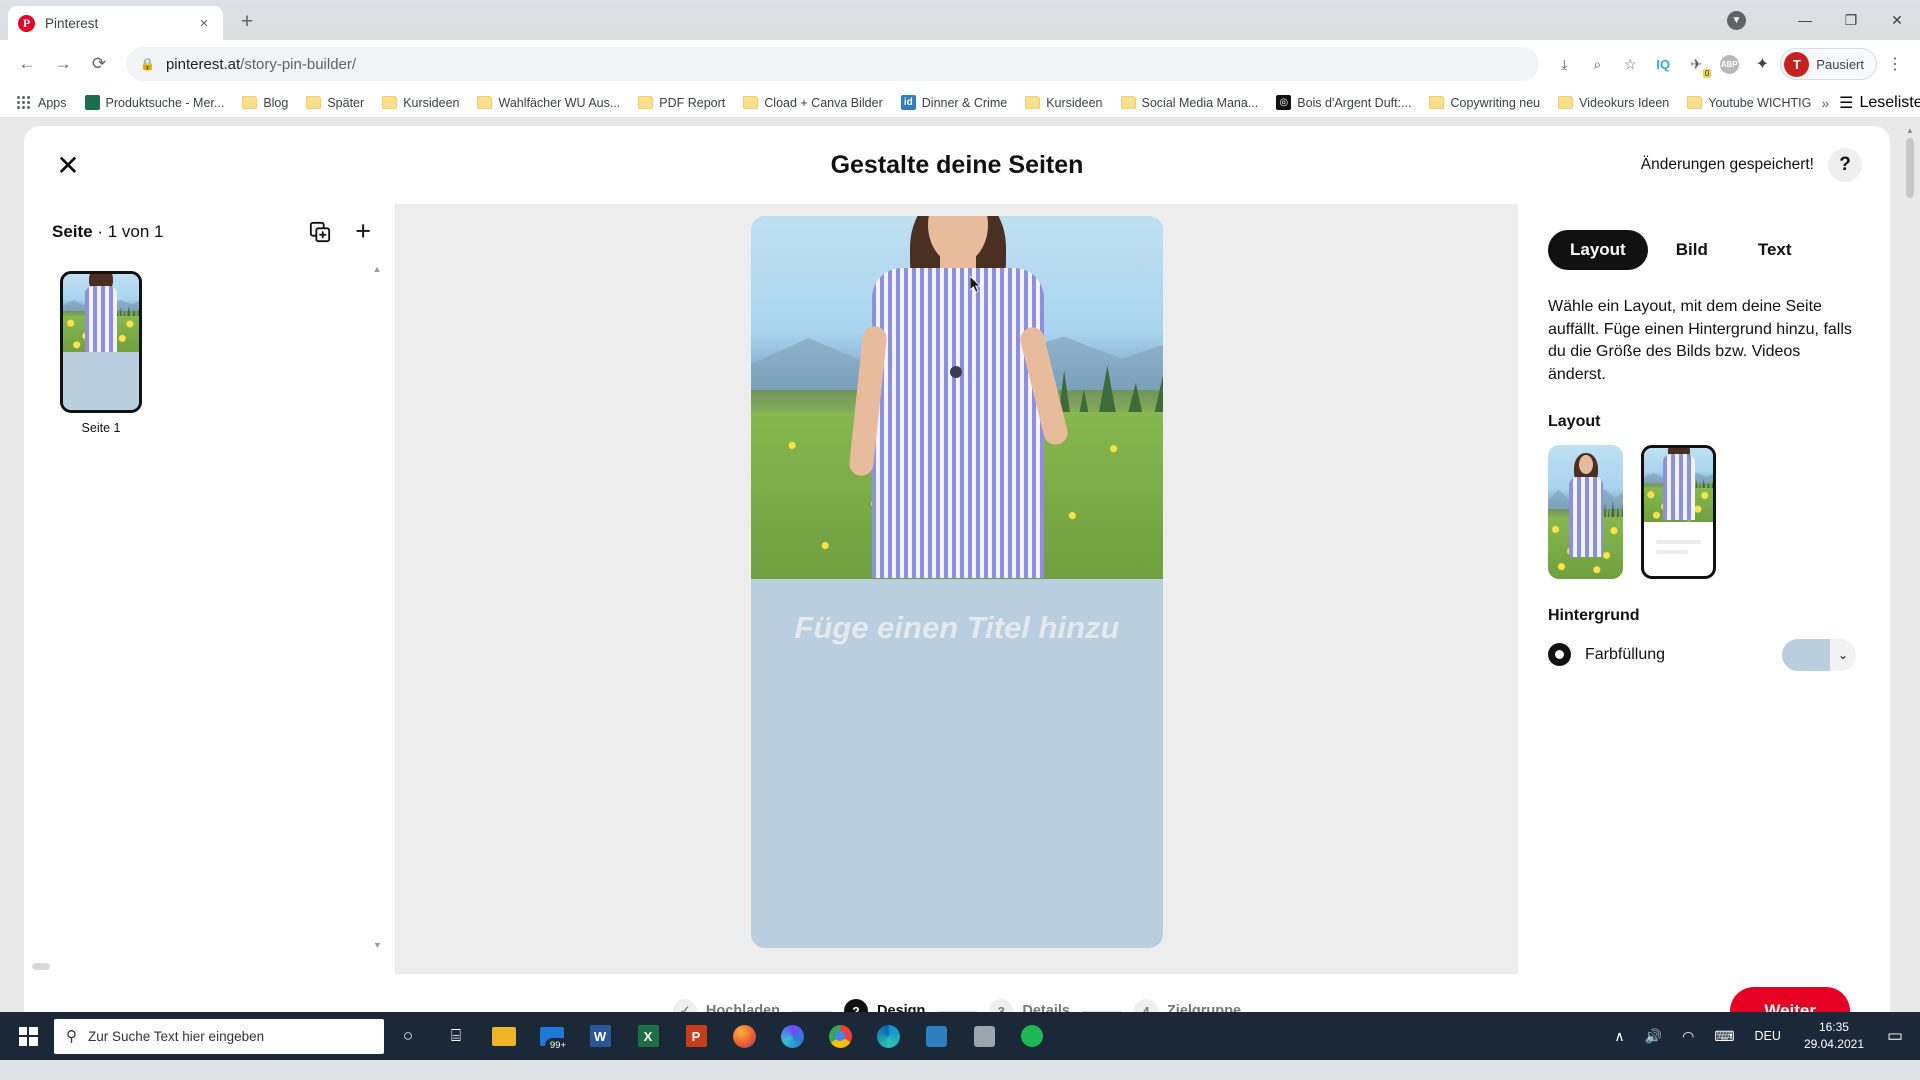 This screenshot has width=1920, height=1080. I want to click on canvas-title-area: Füge einen Titel hinzu, so click(957, 613).